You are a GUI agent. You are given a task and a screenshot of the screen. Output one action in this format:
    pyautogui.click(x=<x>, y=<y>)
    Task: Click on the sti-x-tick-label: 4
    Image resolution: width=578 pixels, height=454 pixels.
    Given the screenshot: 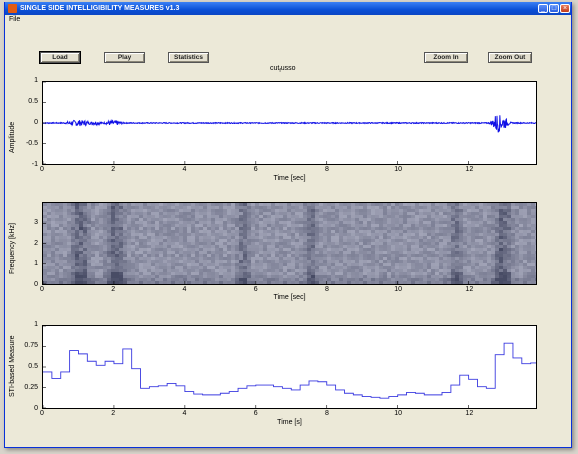 What is the action you would take?
    pyautogui.click(x=184, y=413)
    